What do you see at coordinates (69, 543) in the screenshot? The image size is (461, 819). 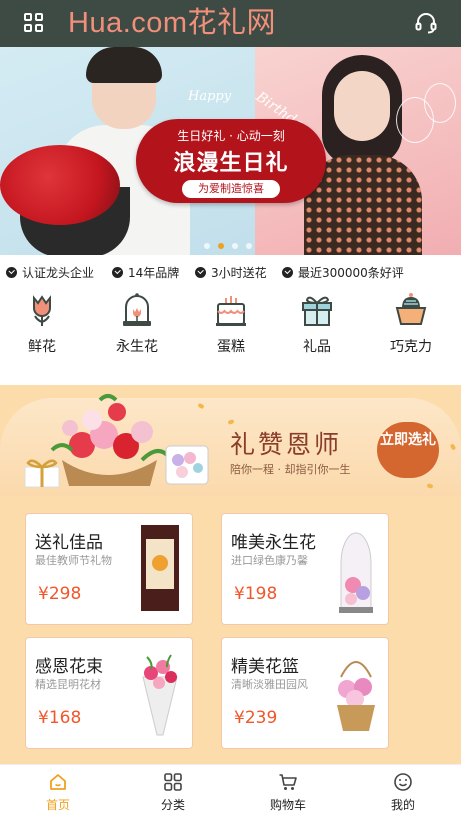 I see `product-name: 送礼佳品` at bounding box center [69, 543].